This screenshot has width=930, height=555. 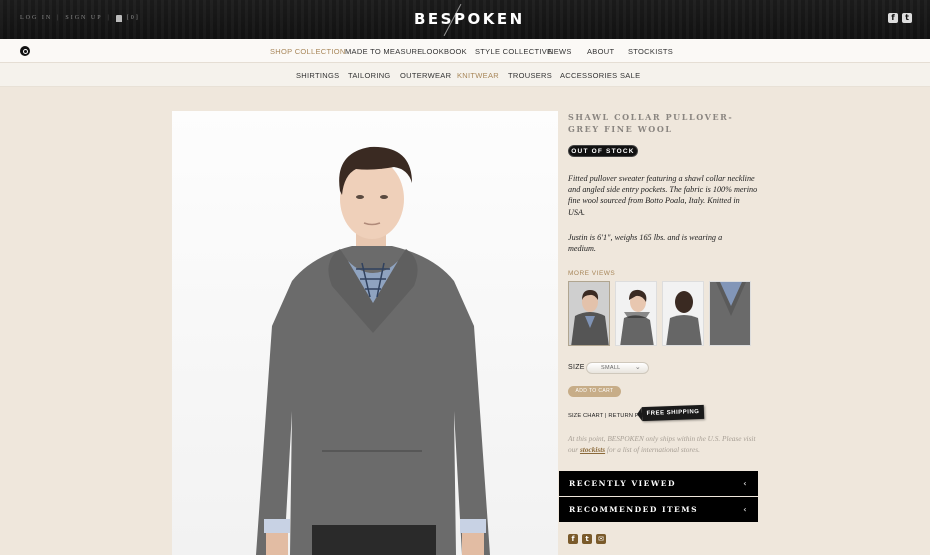 What do you see at coordinates (623, 483) in the screenshot?
I see `recently-viewed-label: RECENTLY VIEWED` at bounding box center [623, 483].